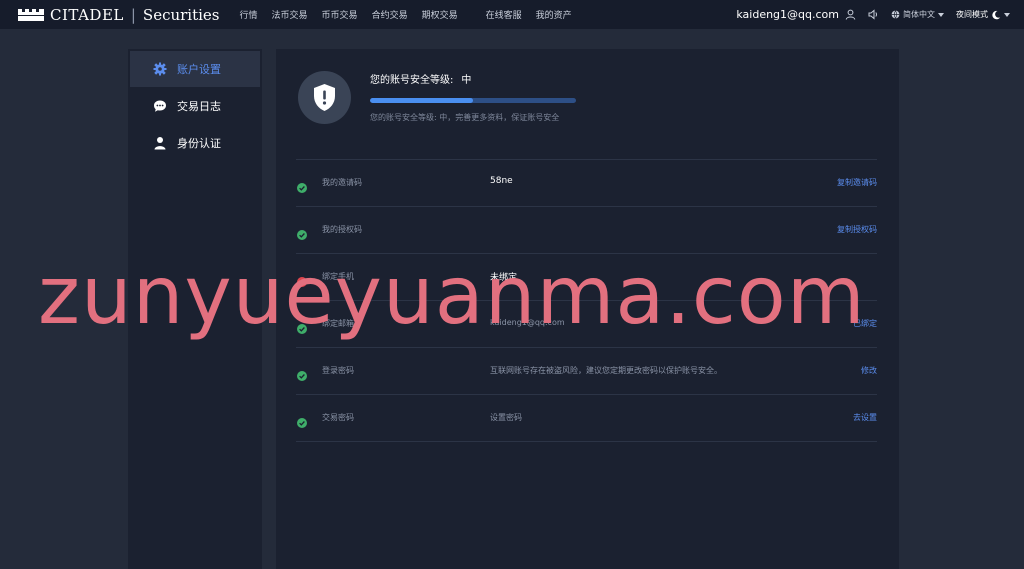 The image size is (1024, 569). I want to click on nav-coin-trade: 币币交易, so click(340, 14).